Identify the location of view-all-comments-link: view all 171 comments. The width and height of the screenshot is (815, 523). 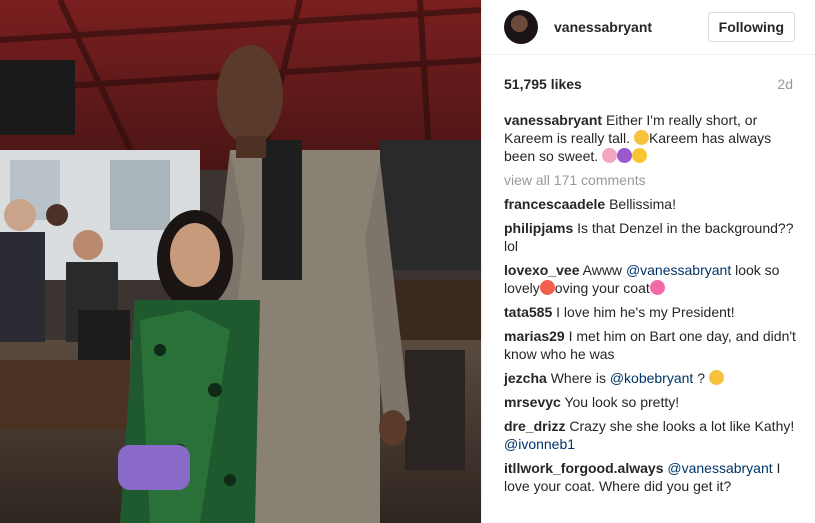
(651, 180).